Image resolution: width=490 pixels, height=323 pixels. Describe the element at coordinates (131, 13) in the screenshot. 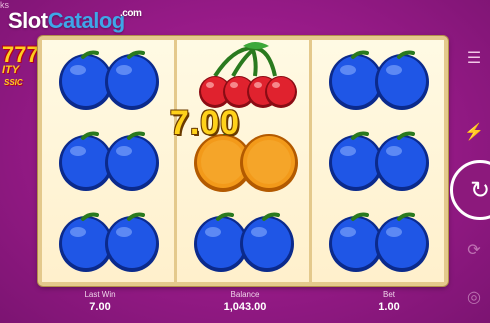

I see `watermark-domain: .com` at that location.